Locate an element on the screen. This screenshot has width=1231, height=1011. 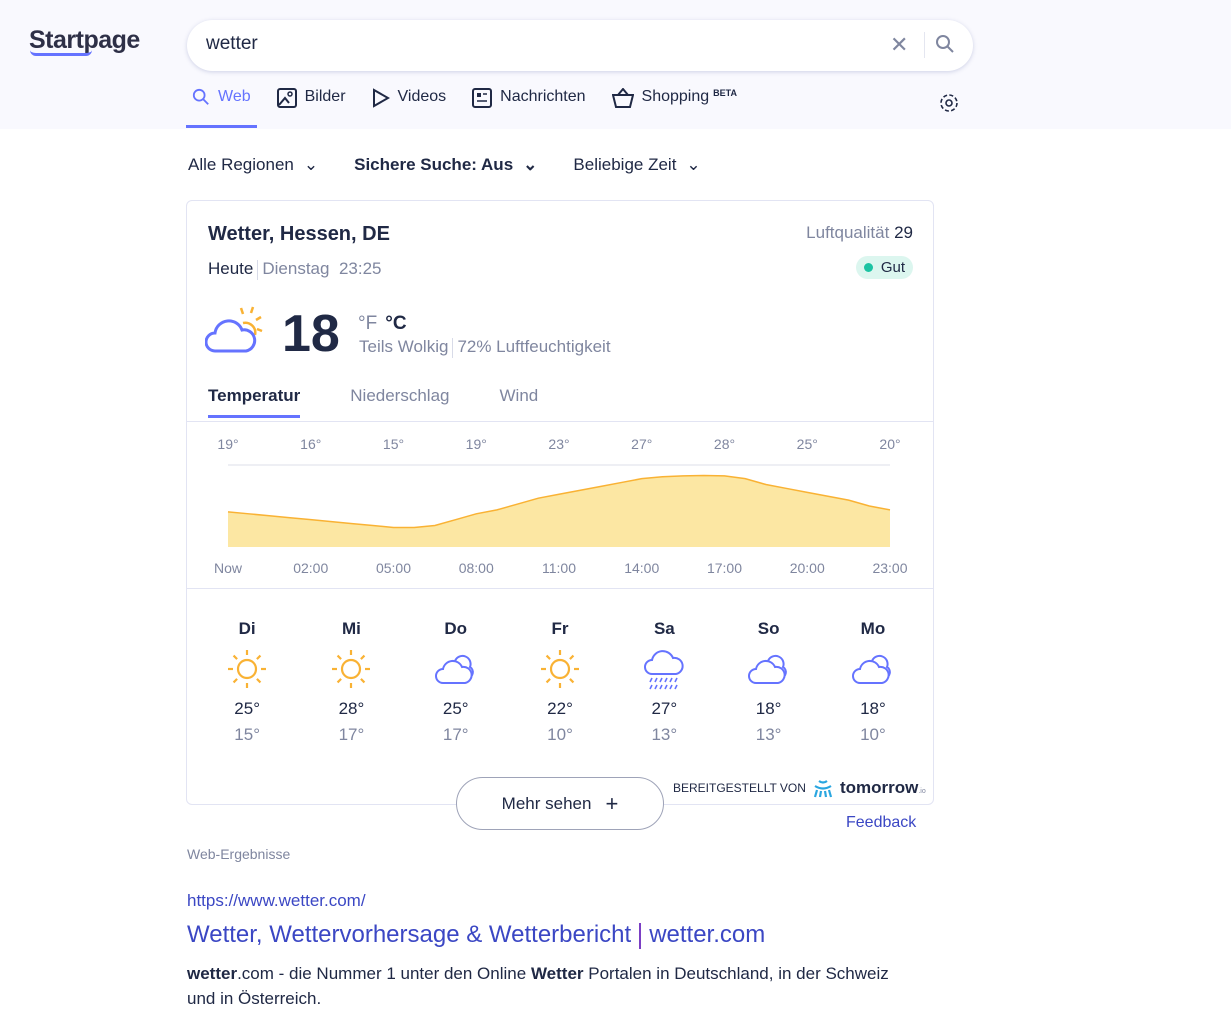
plus-icon: + is located at coordinates (612, 803).